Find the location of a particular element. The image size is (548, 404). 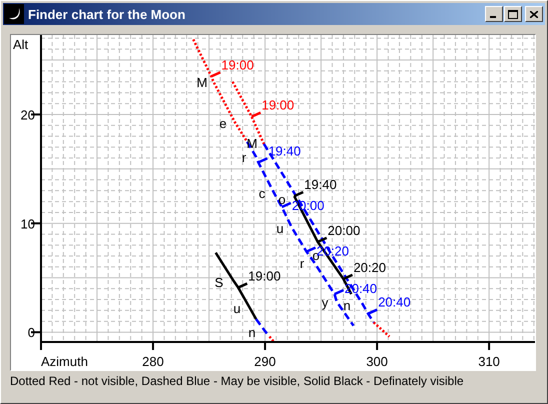

name-letter: e is located at coordinates (223, 123).